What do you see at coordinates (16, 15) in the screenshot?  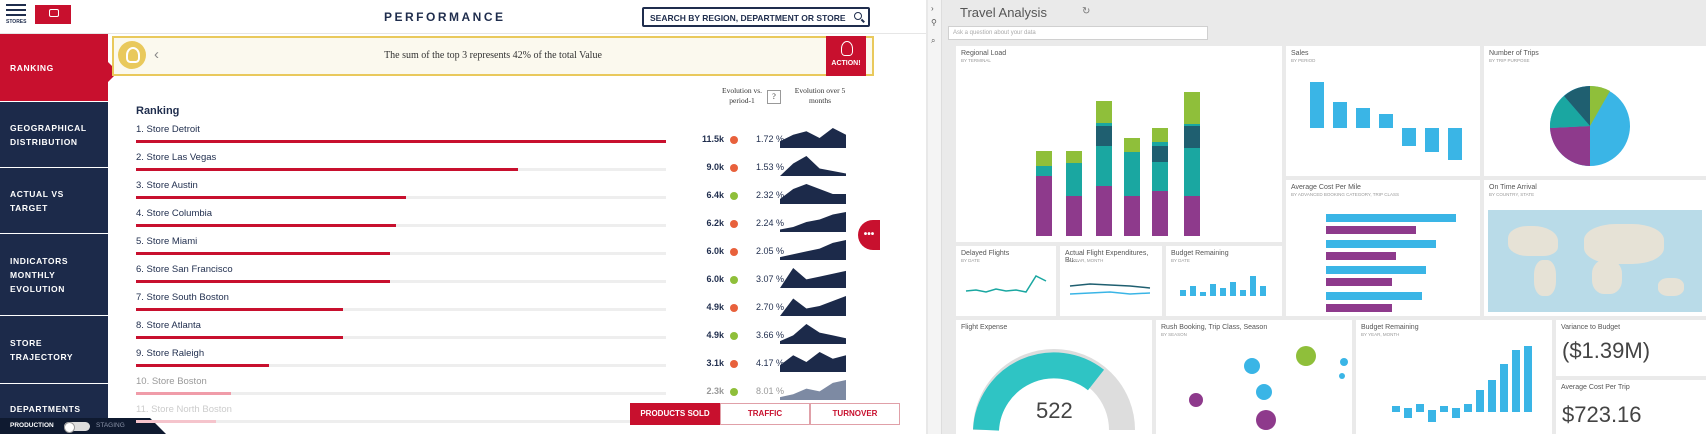 I see `menu-icon: STORES` at bounding box center [16, 15].